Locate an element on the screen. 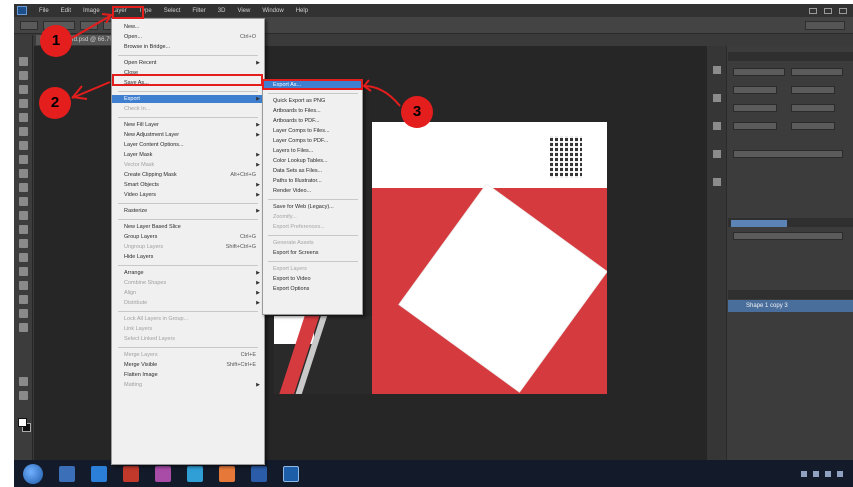 The height and width of the screenshot is (487, 853). quick-select-tool-icon is located at coordinates (23, 103).